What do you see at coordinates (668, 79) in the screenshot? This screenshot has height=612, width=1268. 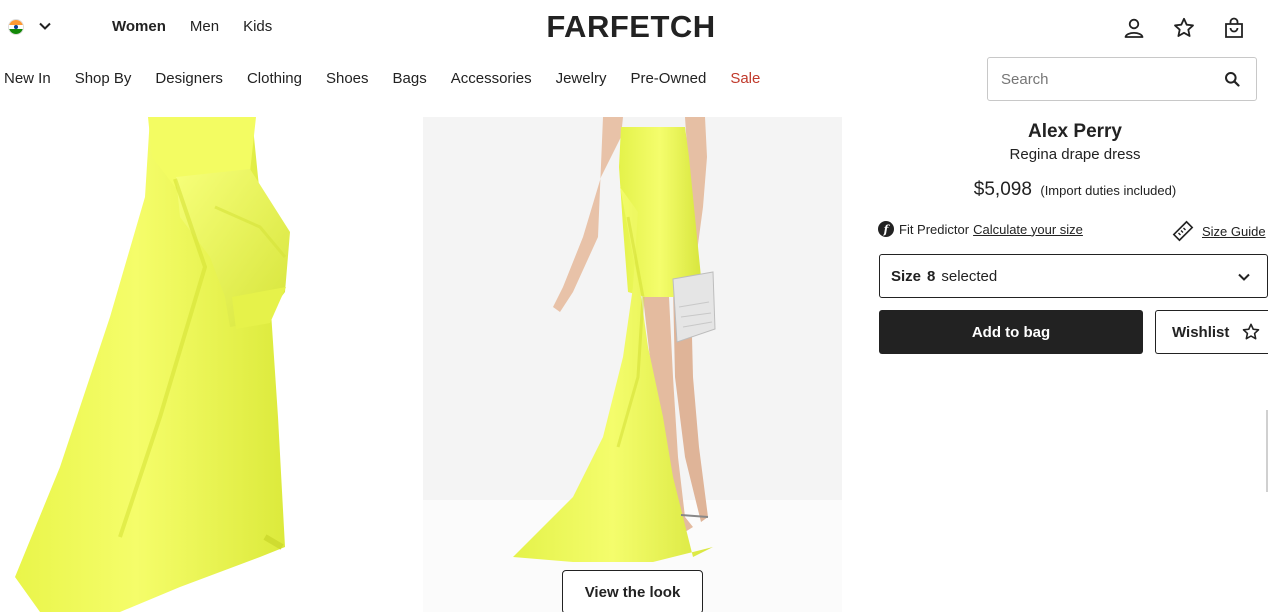 I see `nav-pre-owned: Pre-Owned` at bounding box center [668, 79].